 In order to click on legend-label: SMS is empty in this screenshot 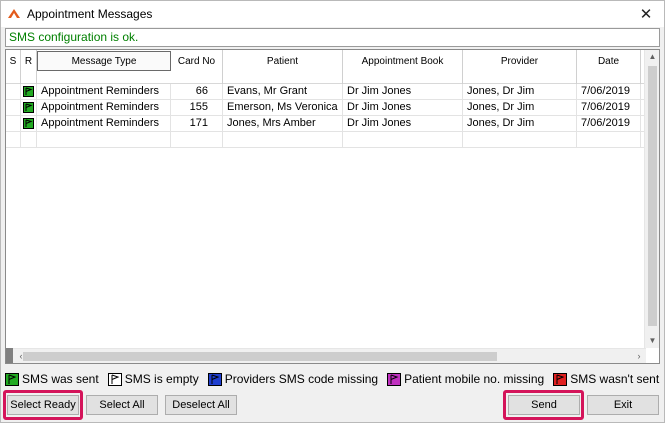, I will do `click(161, 379)`.